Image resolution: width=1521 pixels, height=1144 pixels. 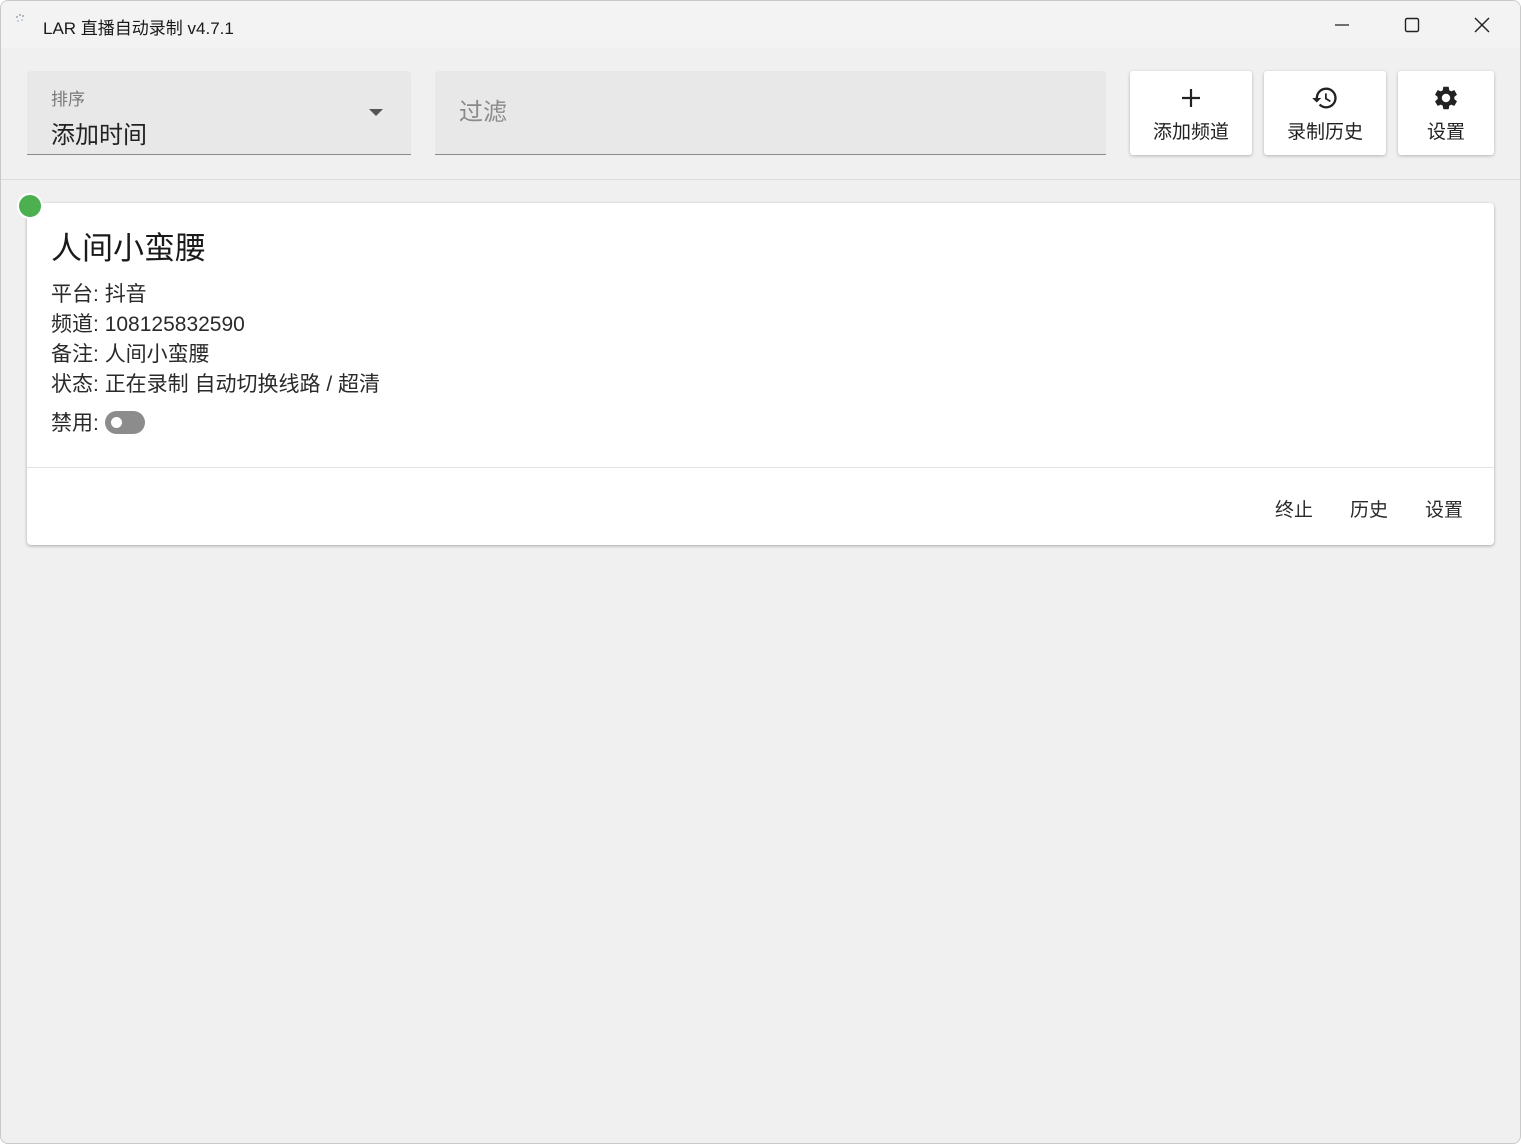 I want to click on channel-id-line: 频道: 108125832590, so click(x=148, y=323).